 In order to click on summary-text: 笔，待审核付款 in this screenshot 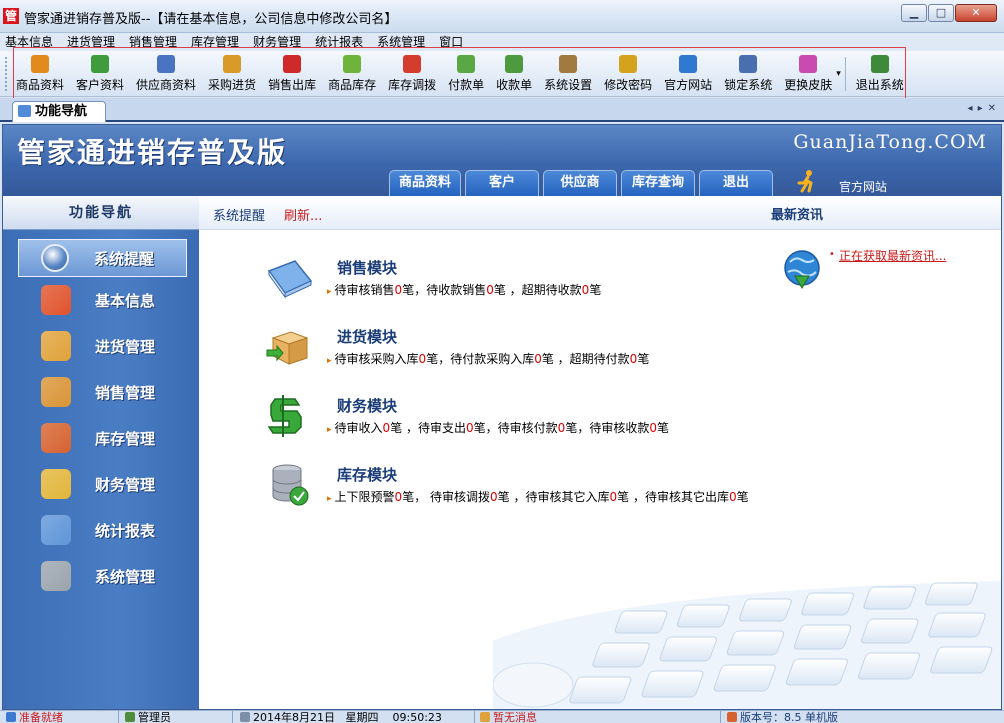, I will do `click(515, 428)`.